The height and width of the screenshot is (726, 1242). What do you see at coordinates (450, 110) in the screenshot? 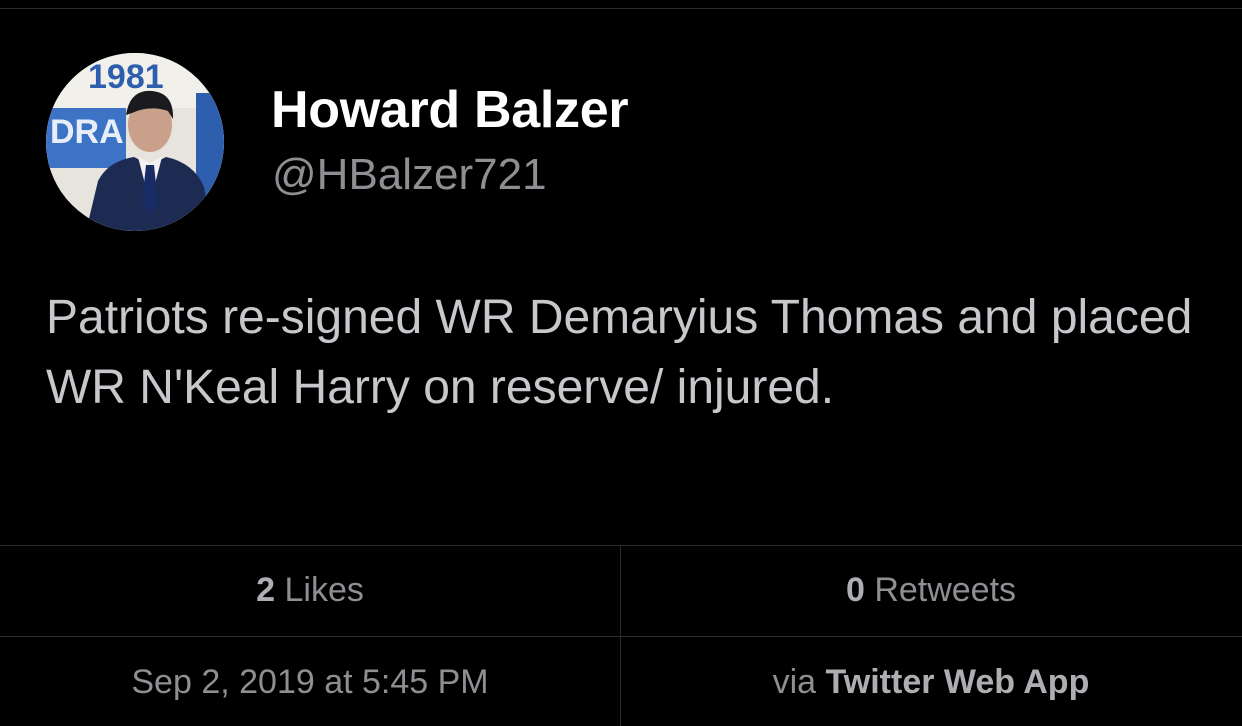
I see `author-display-name: Howard Balzer` at bounding box center [450, 110].